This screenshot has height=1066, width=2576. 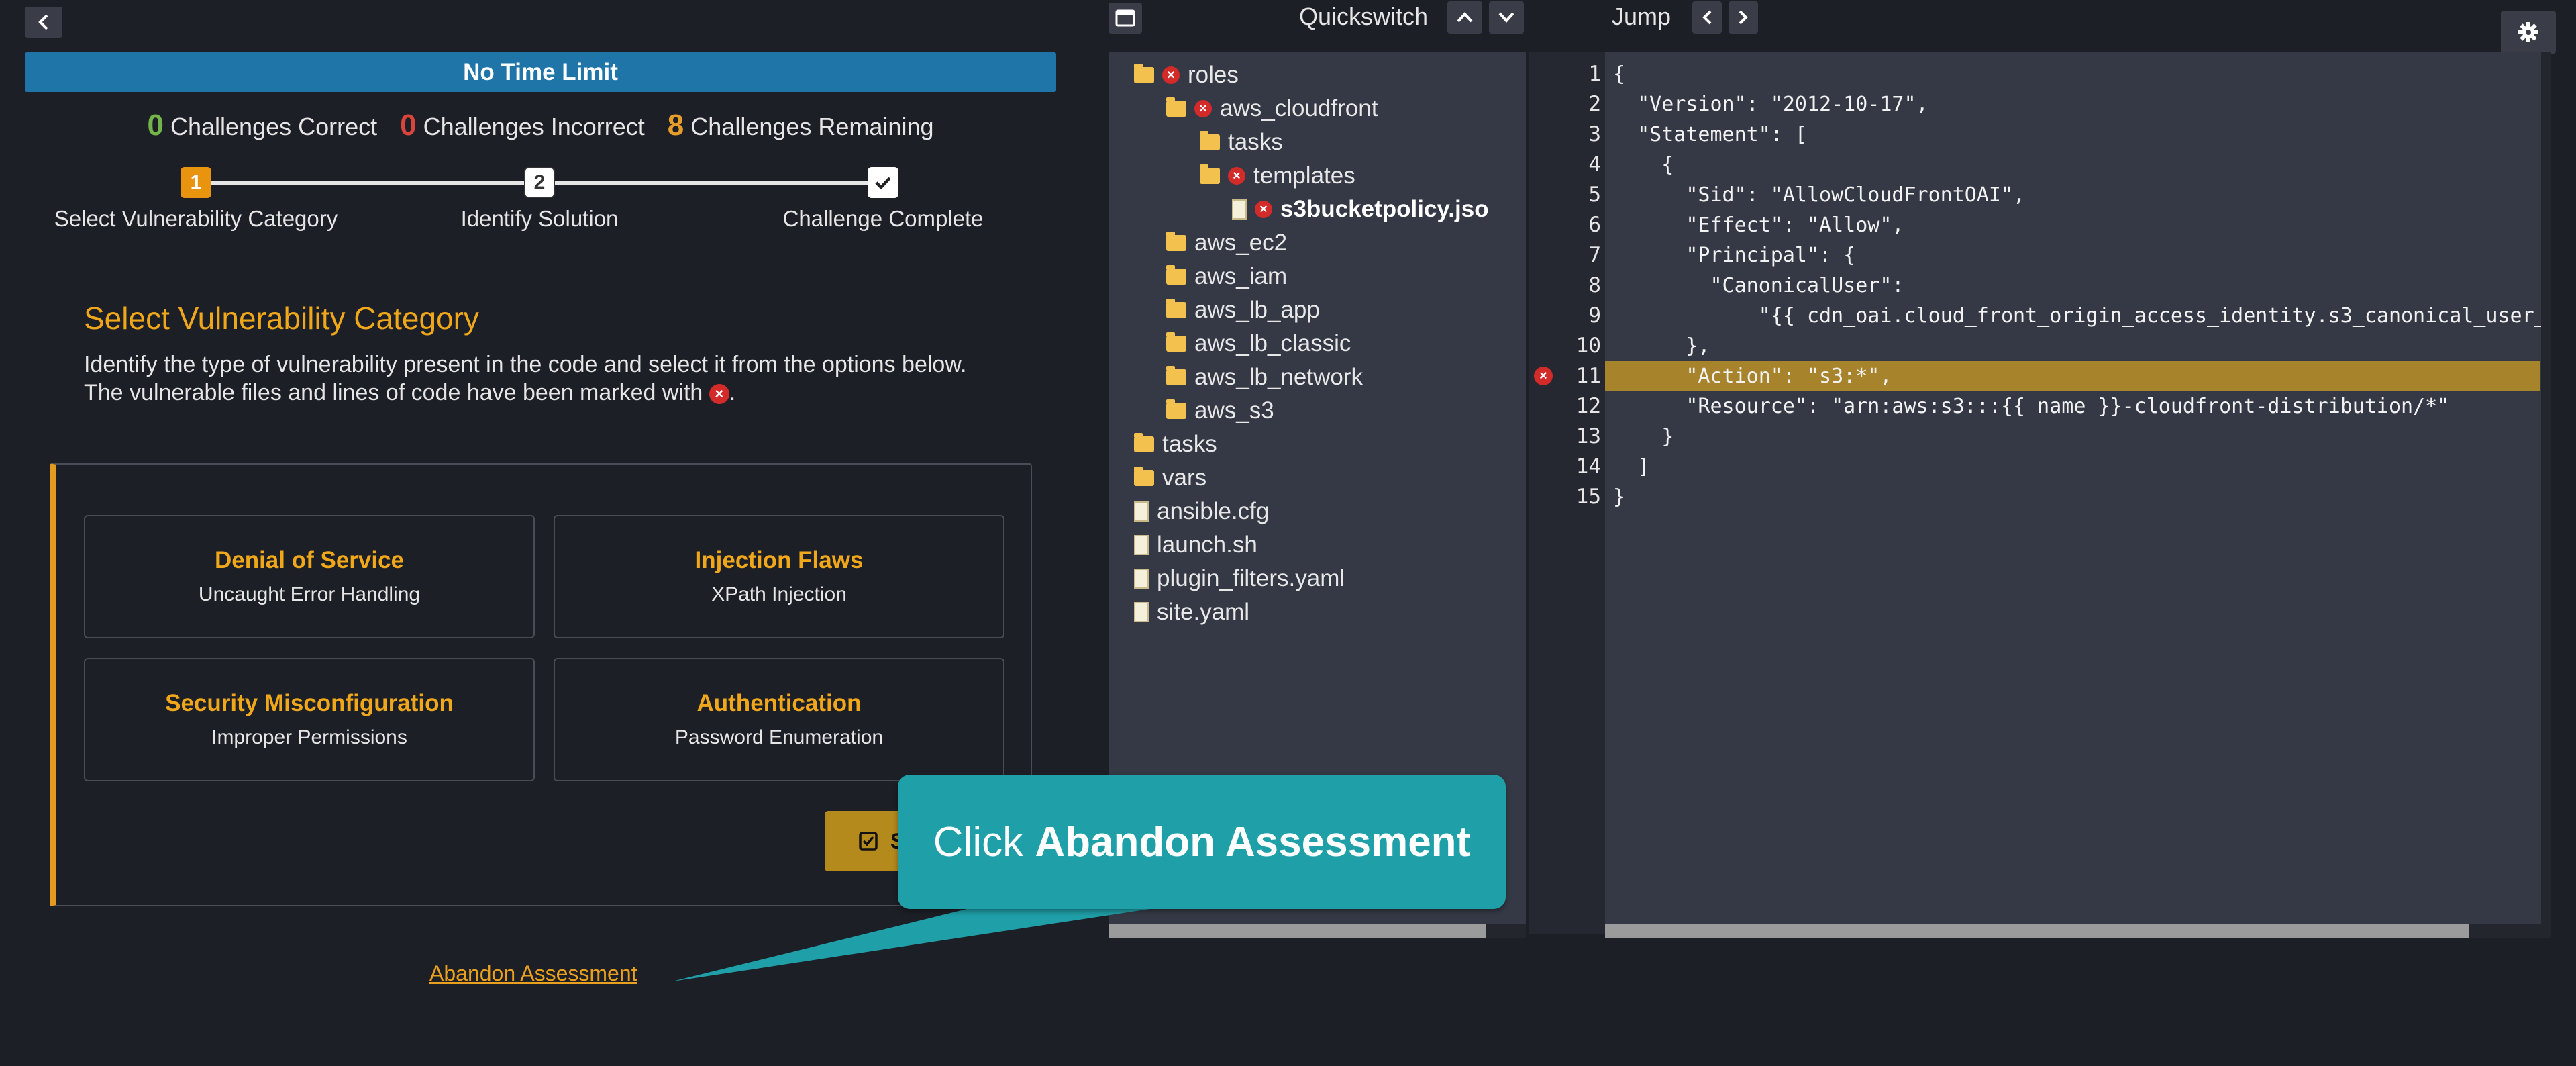 What do you see at coordinates (779, 576) in the screenshot?
I see `option-injection-flaws: Injection Flaws XPath Injection` at bounding box center [779, 576].